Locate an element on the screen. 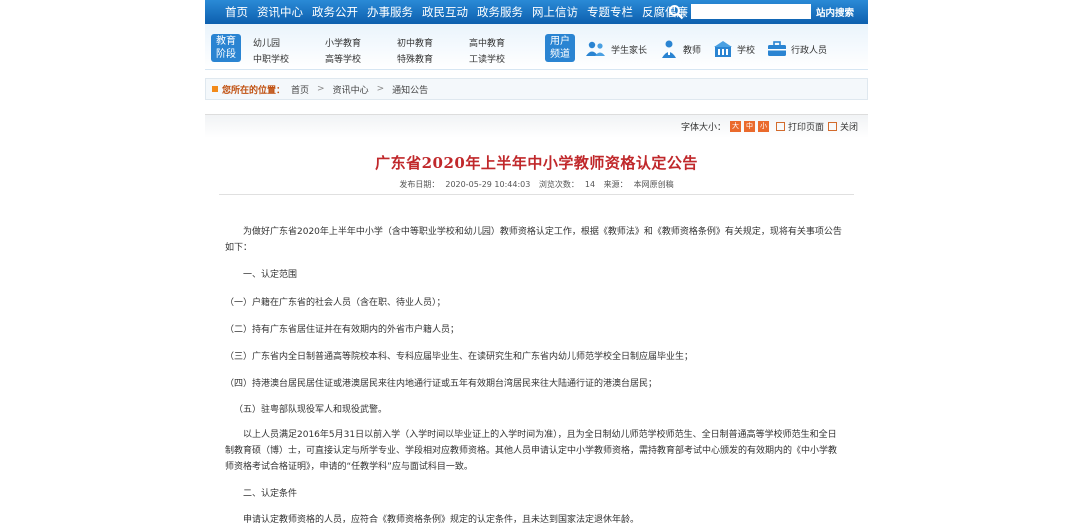  user-link-parents: 学生家长 is located at coordinates (616, 49).